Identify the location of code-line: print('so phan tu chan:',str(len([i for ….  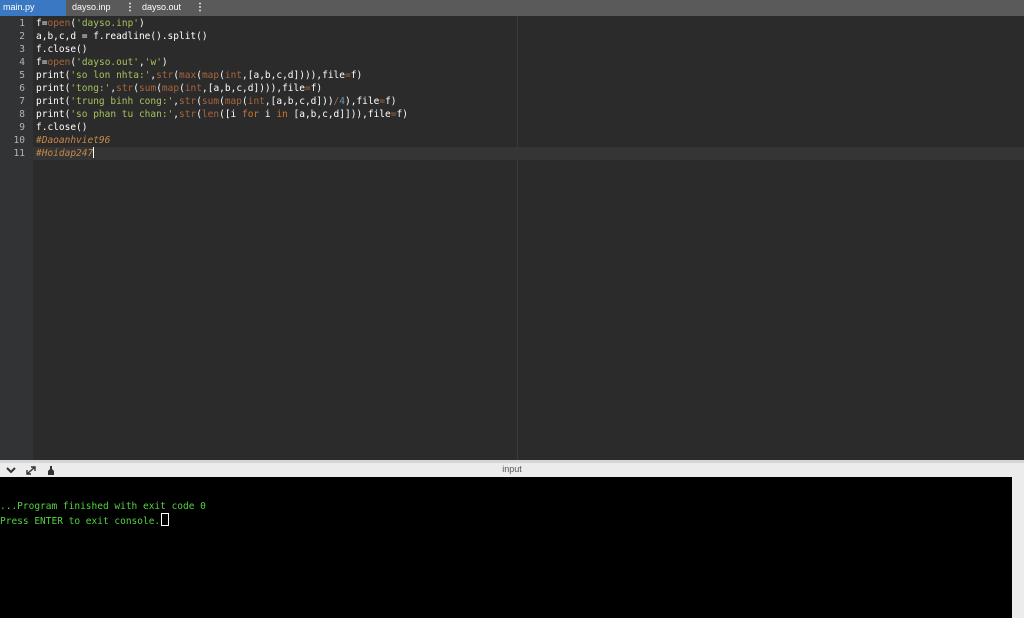
(222, 114).